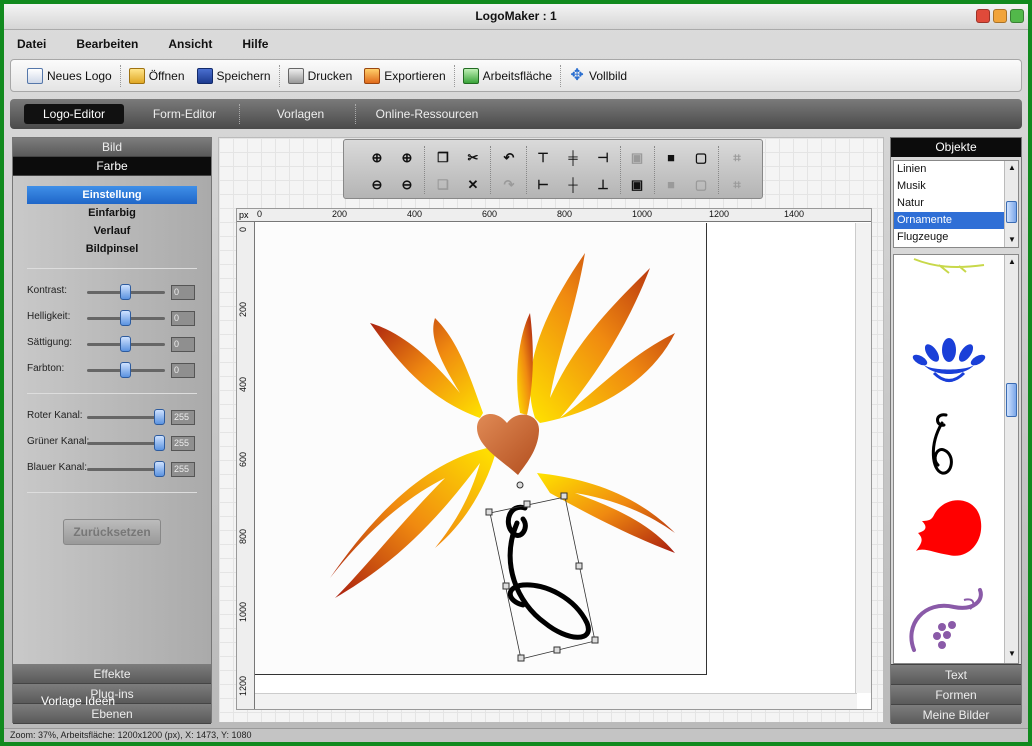 This screenshot has width=1032, height=746. Describe the element at coordinates (949, 528) in the screenshot. I see `gallery-item-red-splash` at that location.